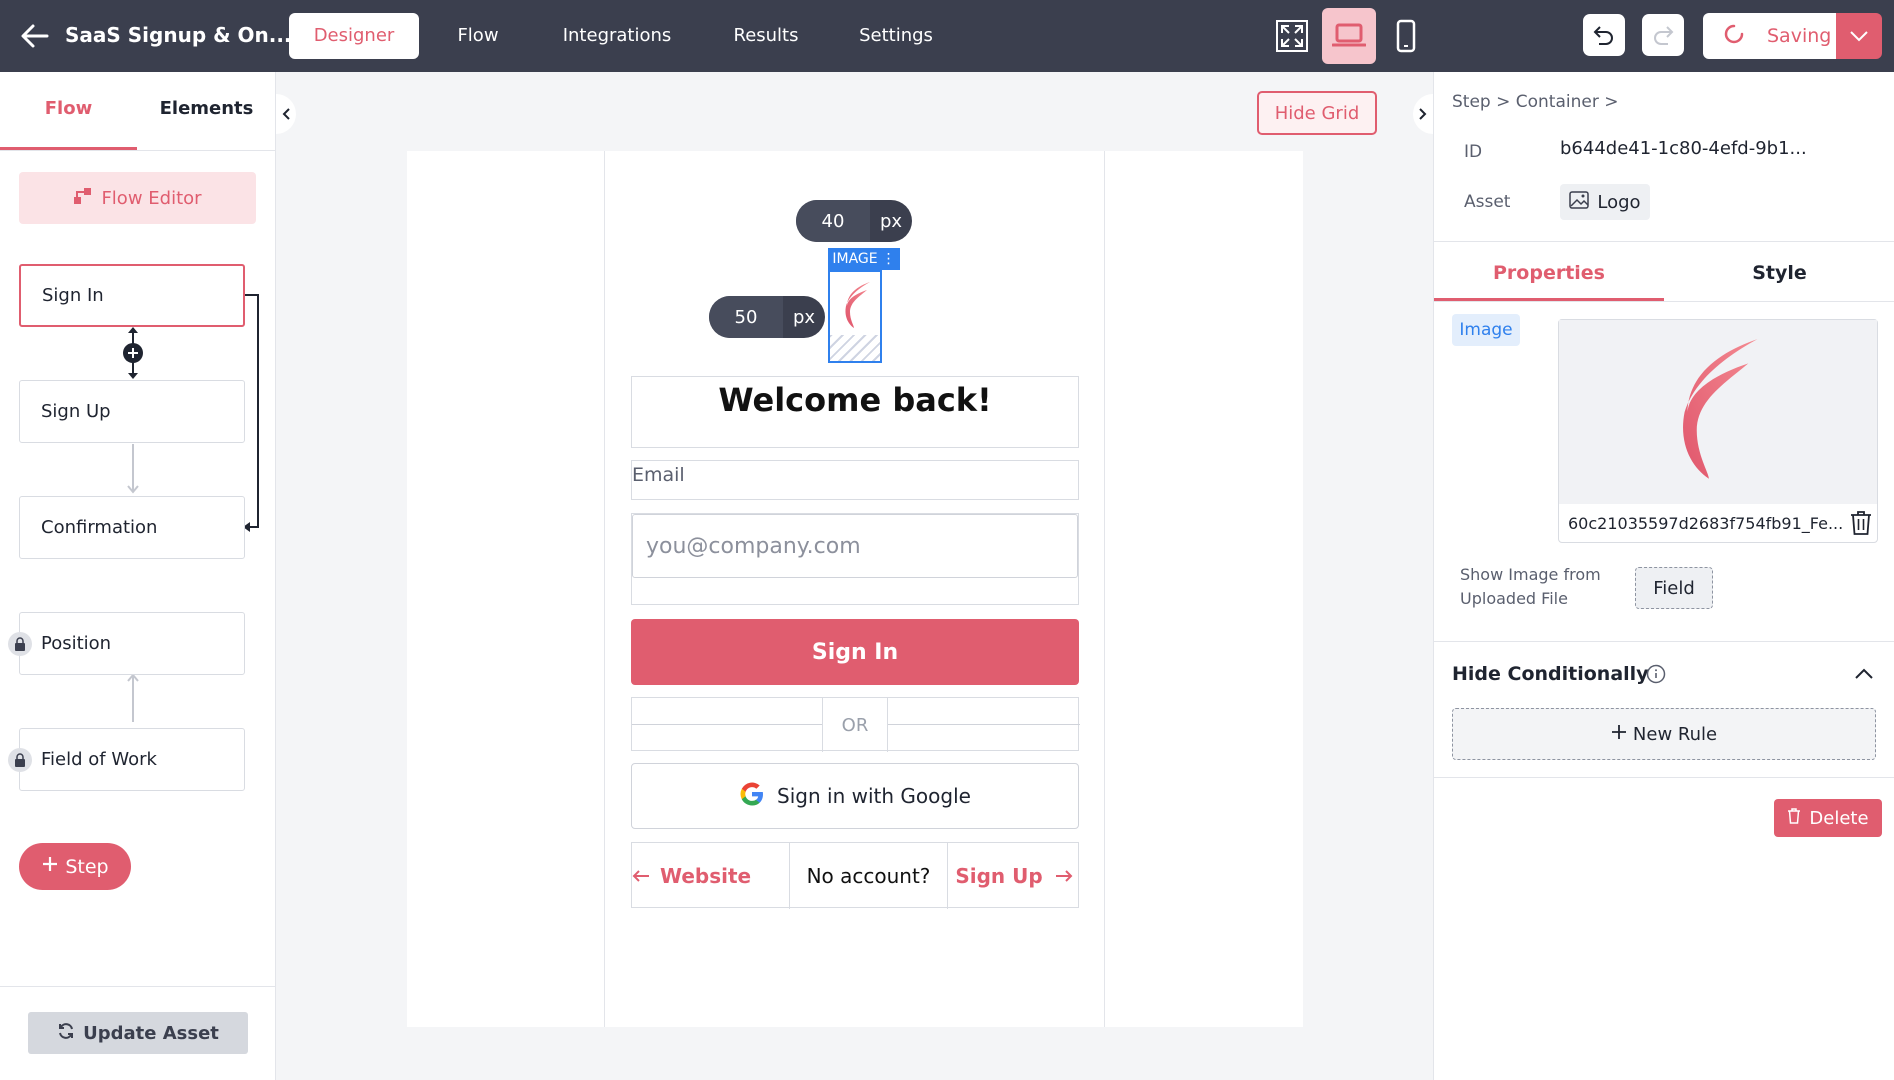  What do you see at coordinates (855, 348) in the screenshot?
I see `padding-hatch` at bounding box center [855, 348].